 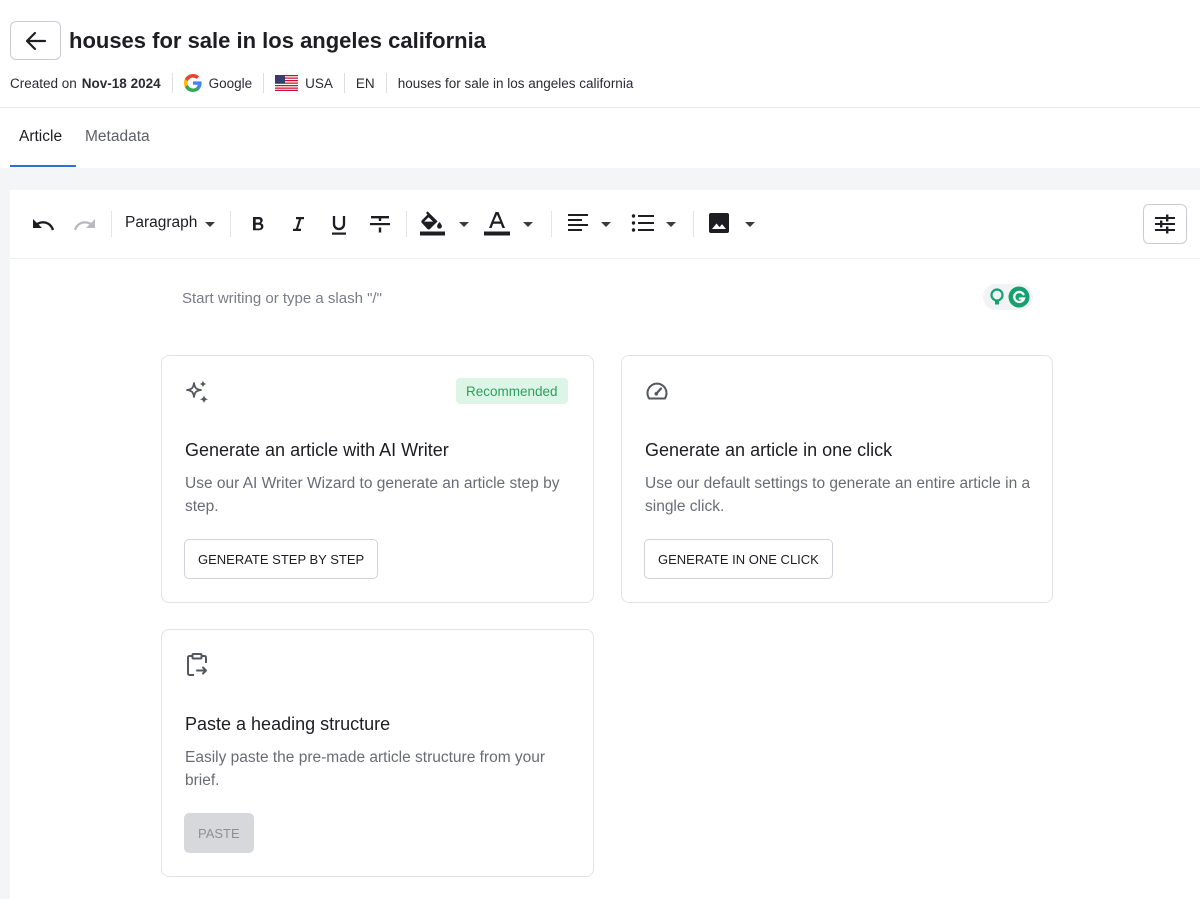 What do you see at coordinates (197, 667) in the screenshot?
I see `clipboard-paste-icon` at bounding box center [197, 667].